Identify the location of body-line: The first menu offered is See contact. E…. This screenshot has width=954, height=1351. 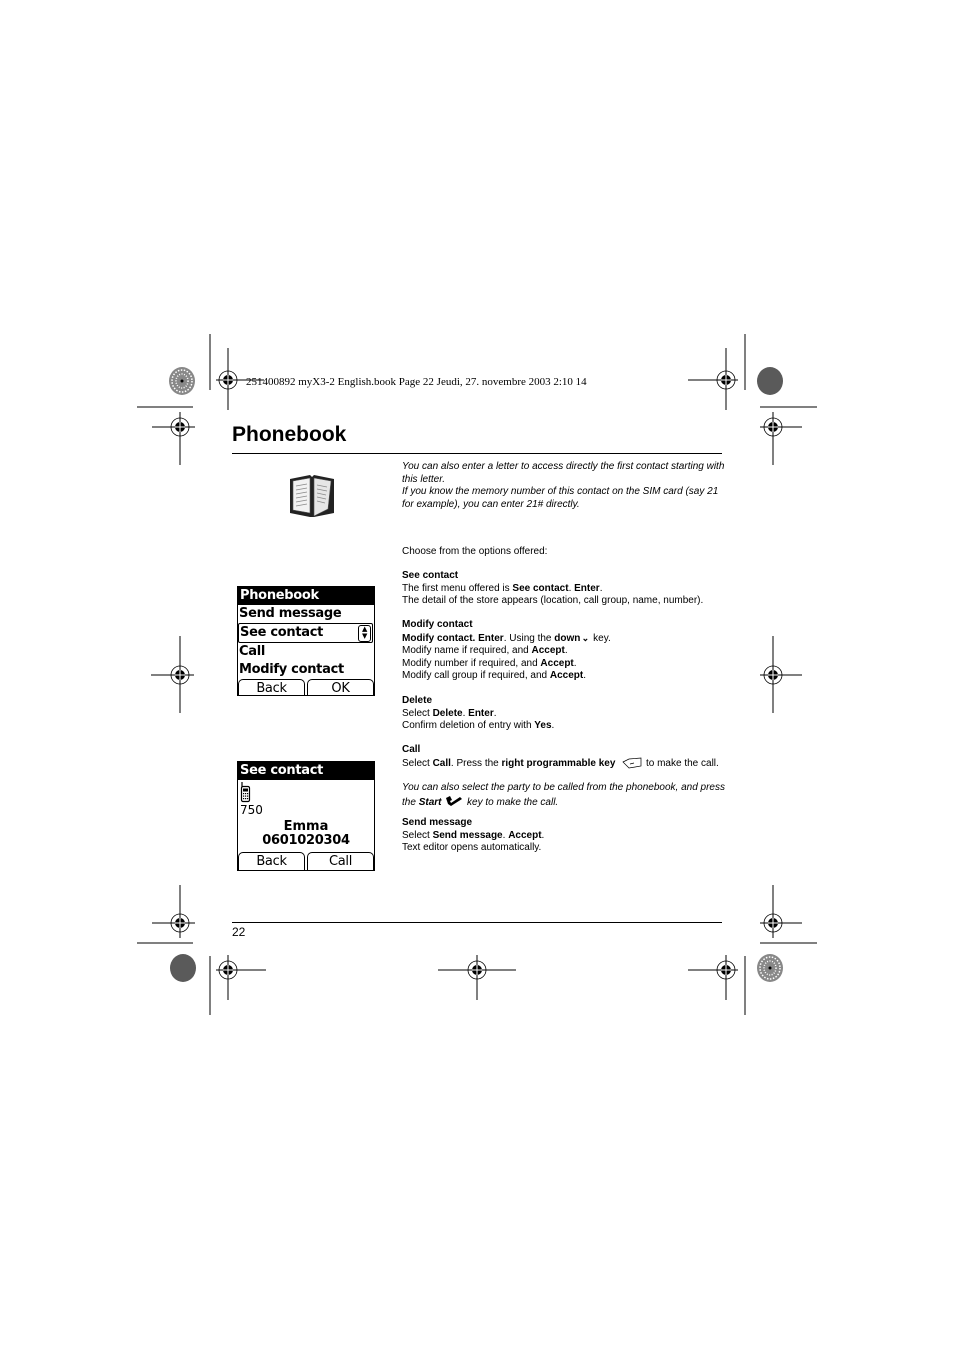
(502, 588).